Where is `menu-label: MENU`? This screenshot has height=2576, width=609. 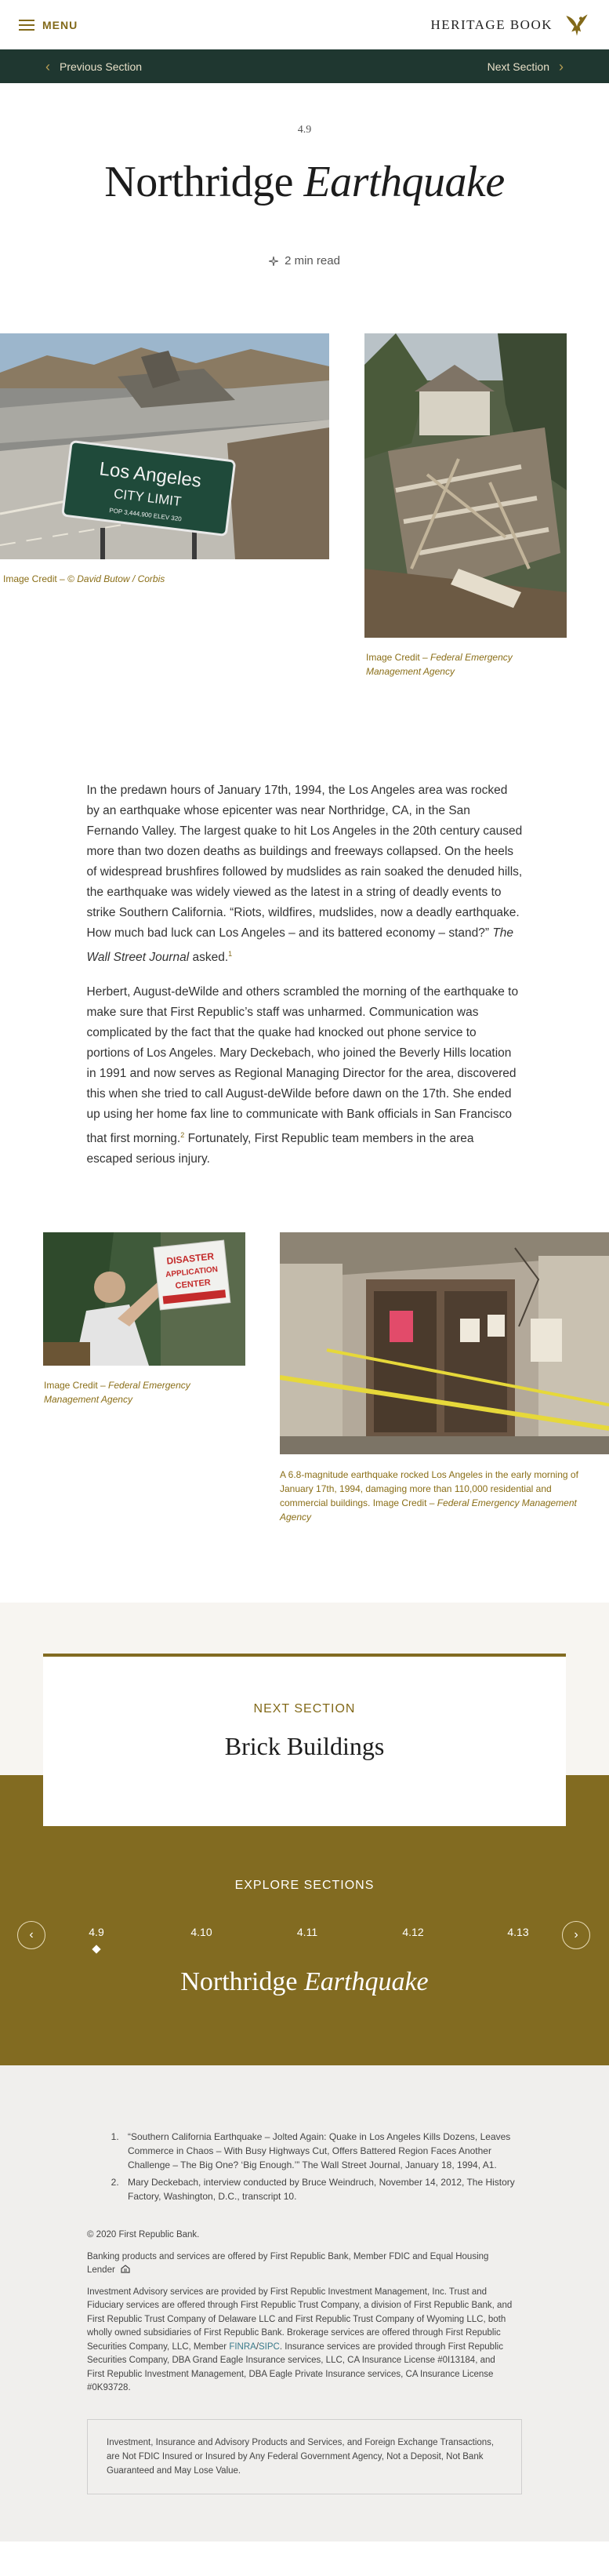
menu-label: MENU is located at coordinates (60, 24).